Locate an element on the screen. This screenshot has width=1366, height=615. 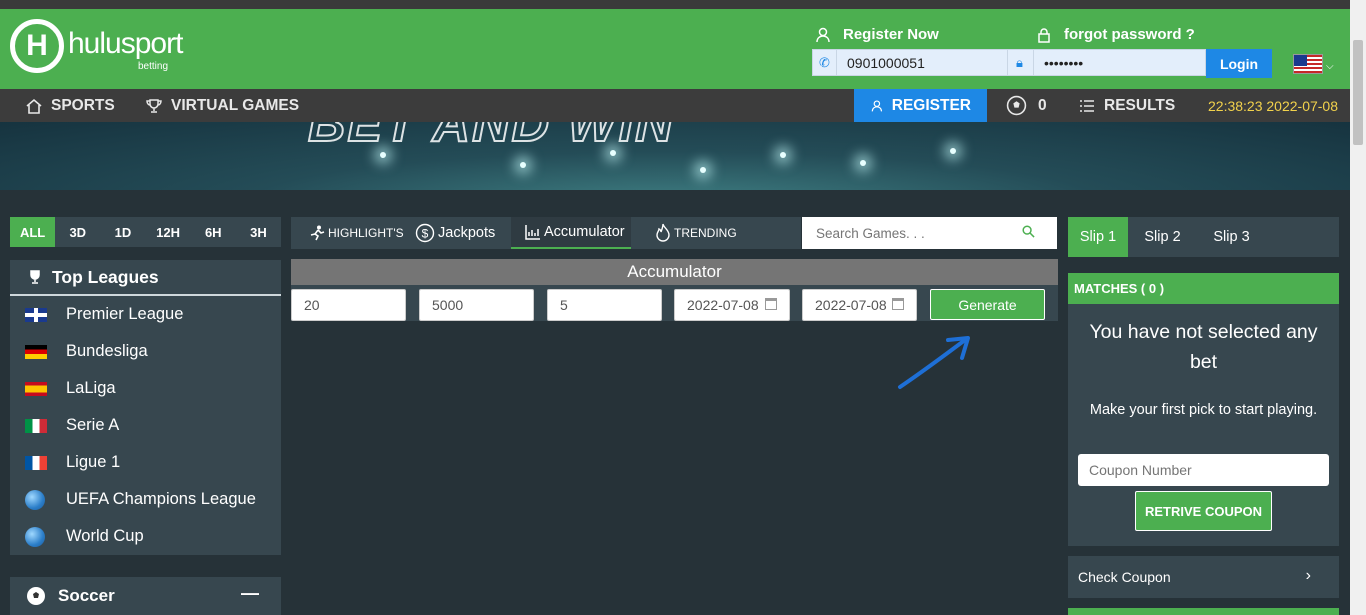
lock-icon is located at coordinates (1044, 35).